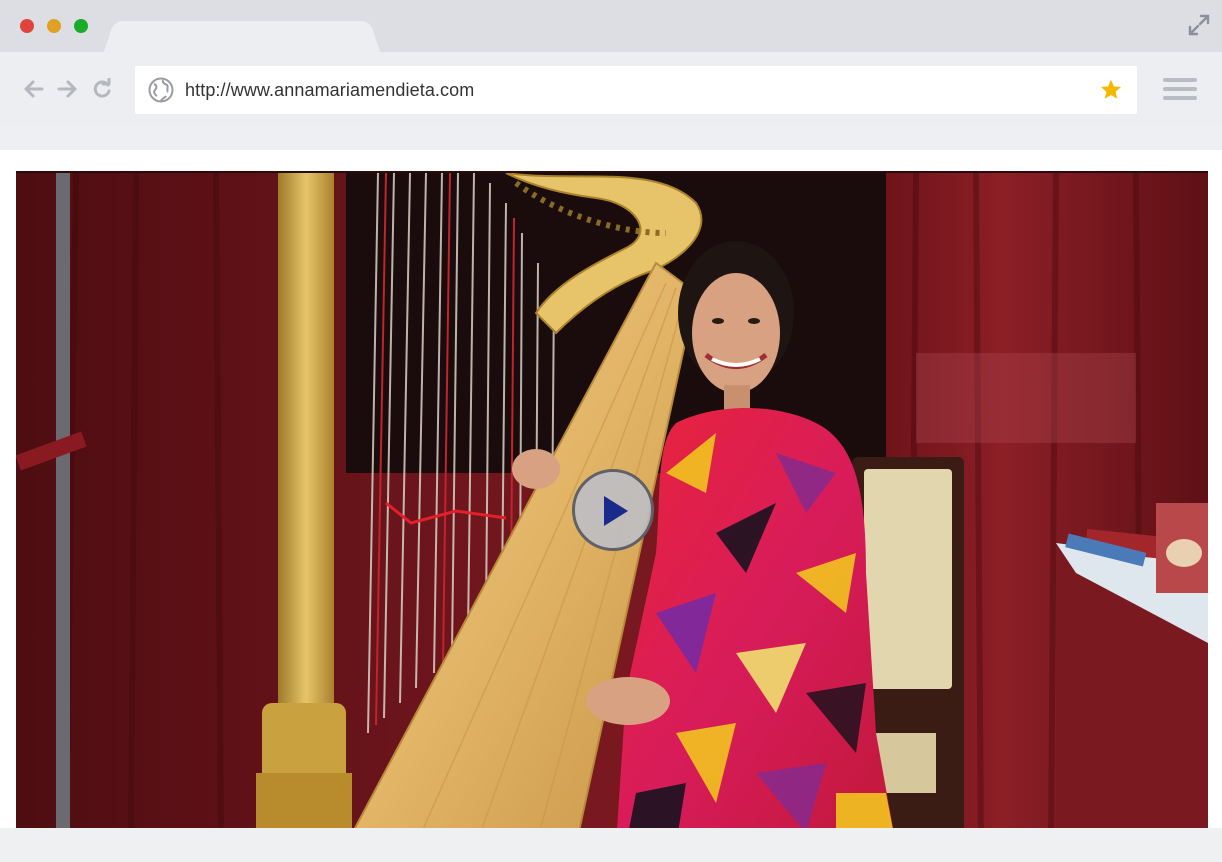 This screenshot has height=862, width=1222. What do you see at coordinates (1111, 90) in the screenshot?
I see `star-icon` at bounding box center [1111, 90].